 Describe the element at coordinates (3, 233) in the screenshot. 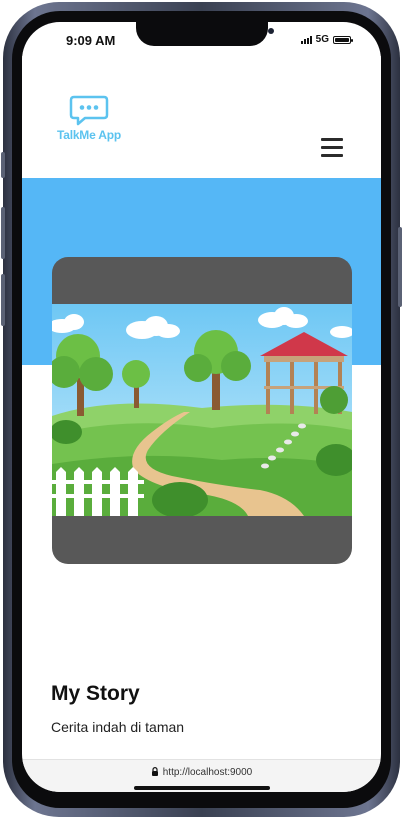

I see `phone-volume-up-button` at that location.